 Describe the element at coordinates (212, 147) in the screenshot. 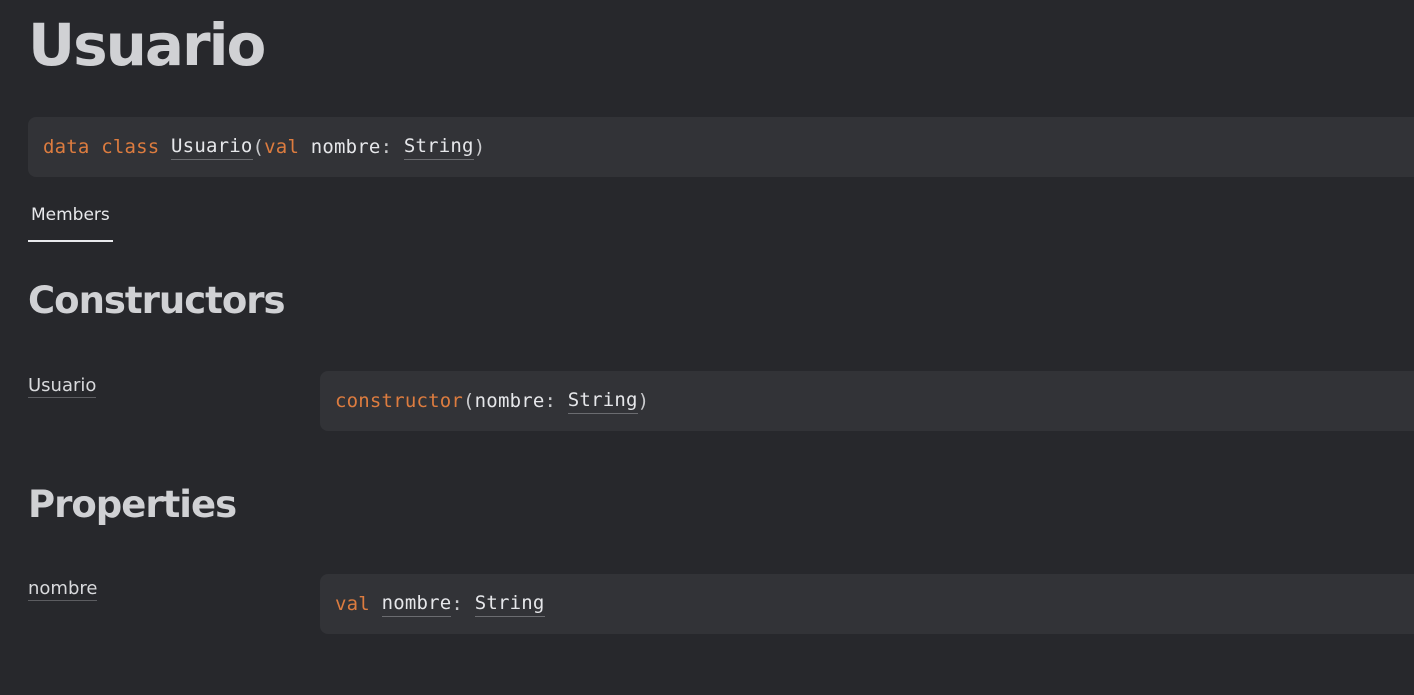

I see `class-name-link: Usuario` at that location.